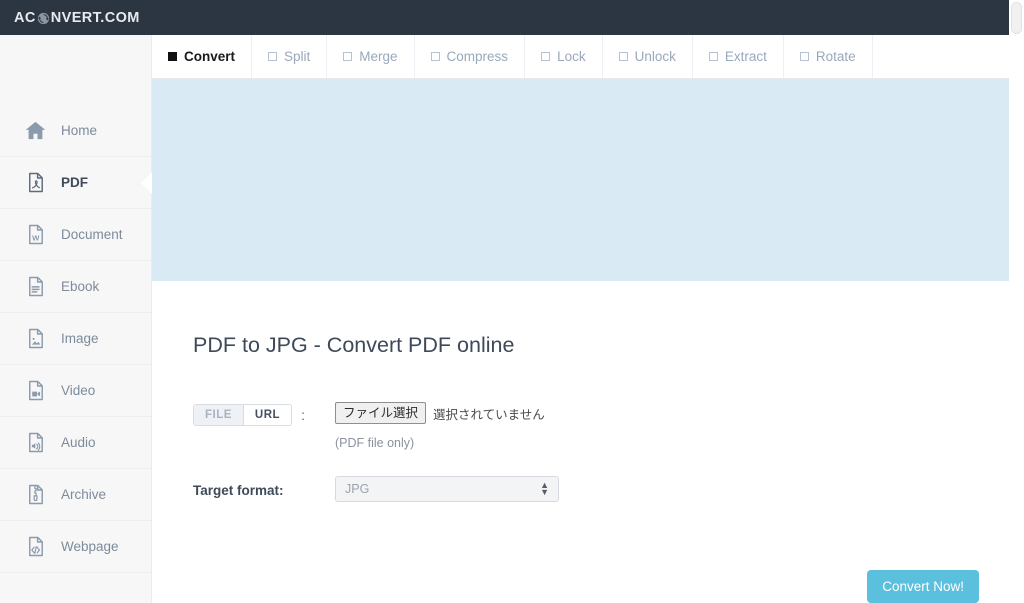 The width and height of the screenshot is (1024, 603). Describe the element at coordinates (43, 18) in the screenshot. I see `convert-circular-arrows-icon` at that location.